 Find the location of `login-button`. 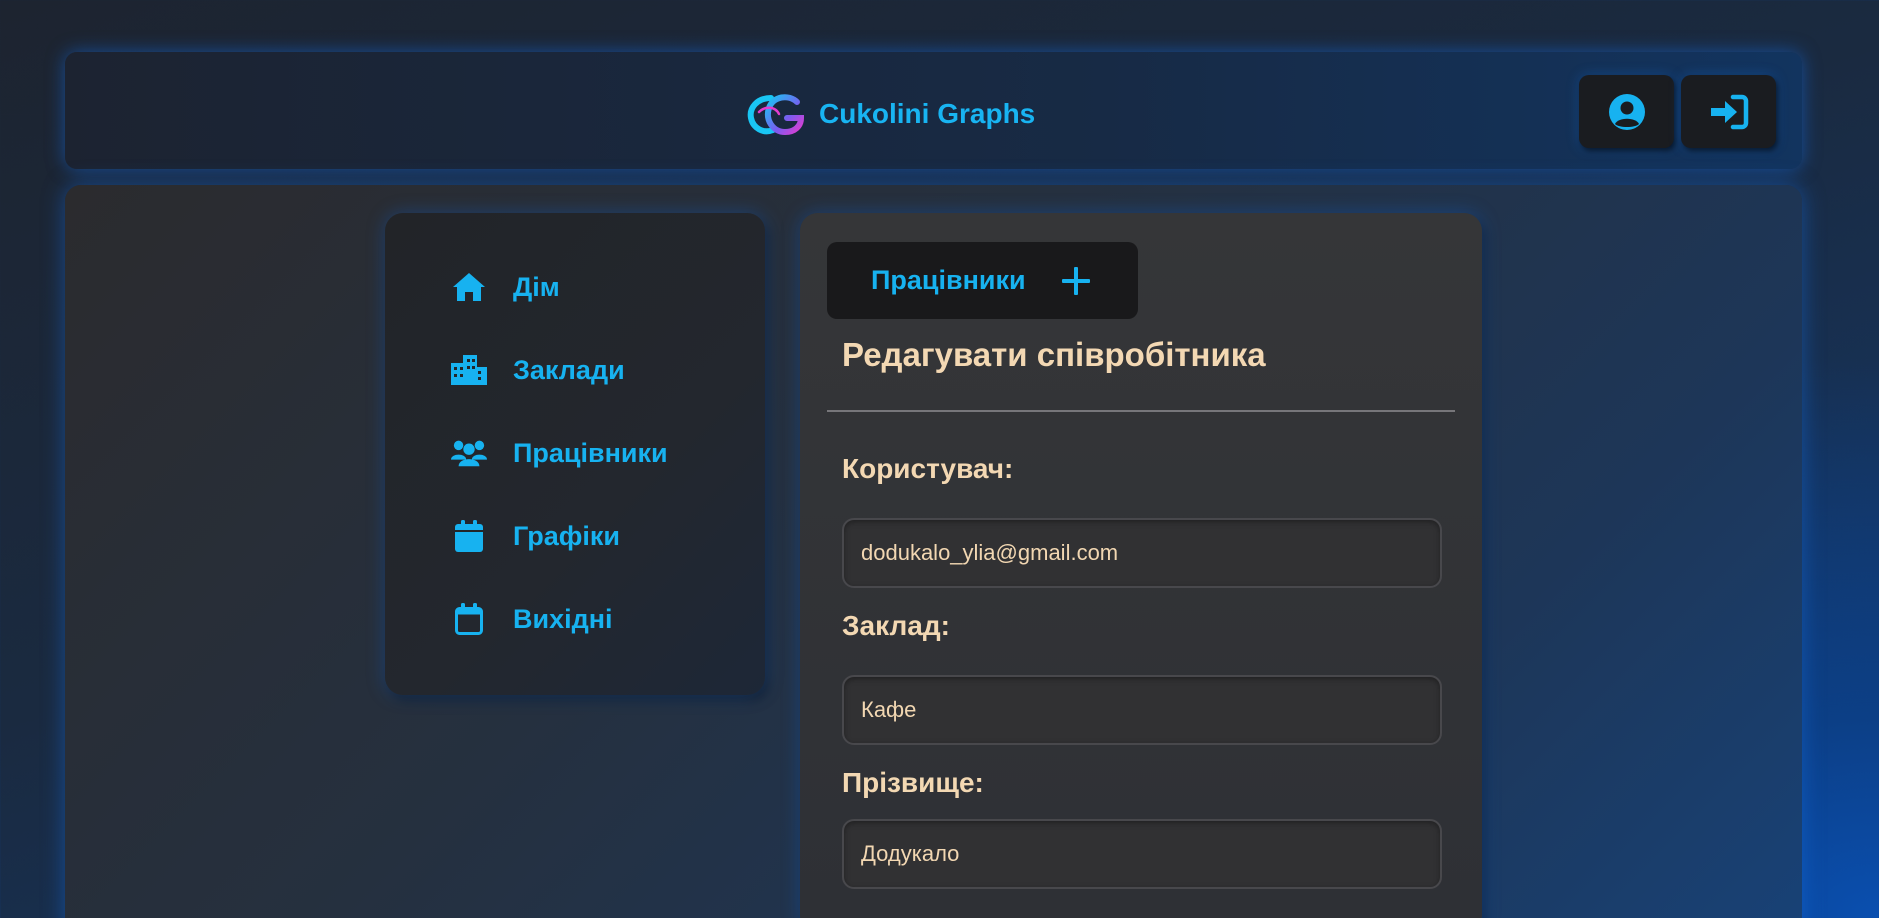

login-button is located at coordinates (1728, 111).